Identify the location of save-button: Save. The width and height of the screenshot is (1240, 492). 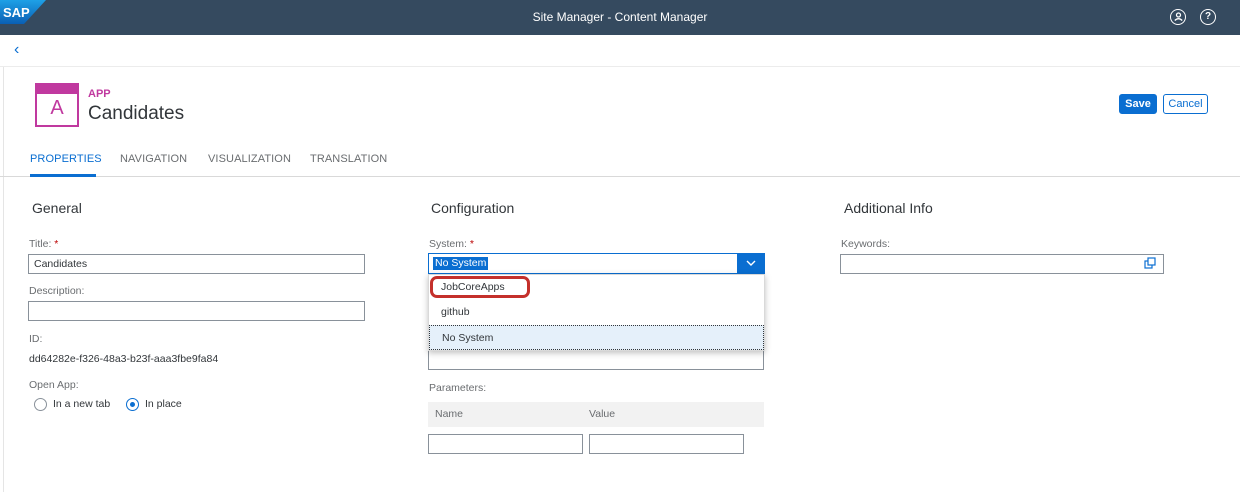
(1138, 104).